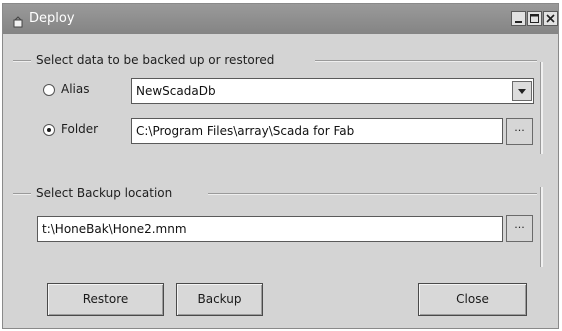 This screenshot has height=331, width=562. I want to click on maximize-icon, so click(534, 18).